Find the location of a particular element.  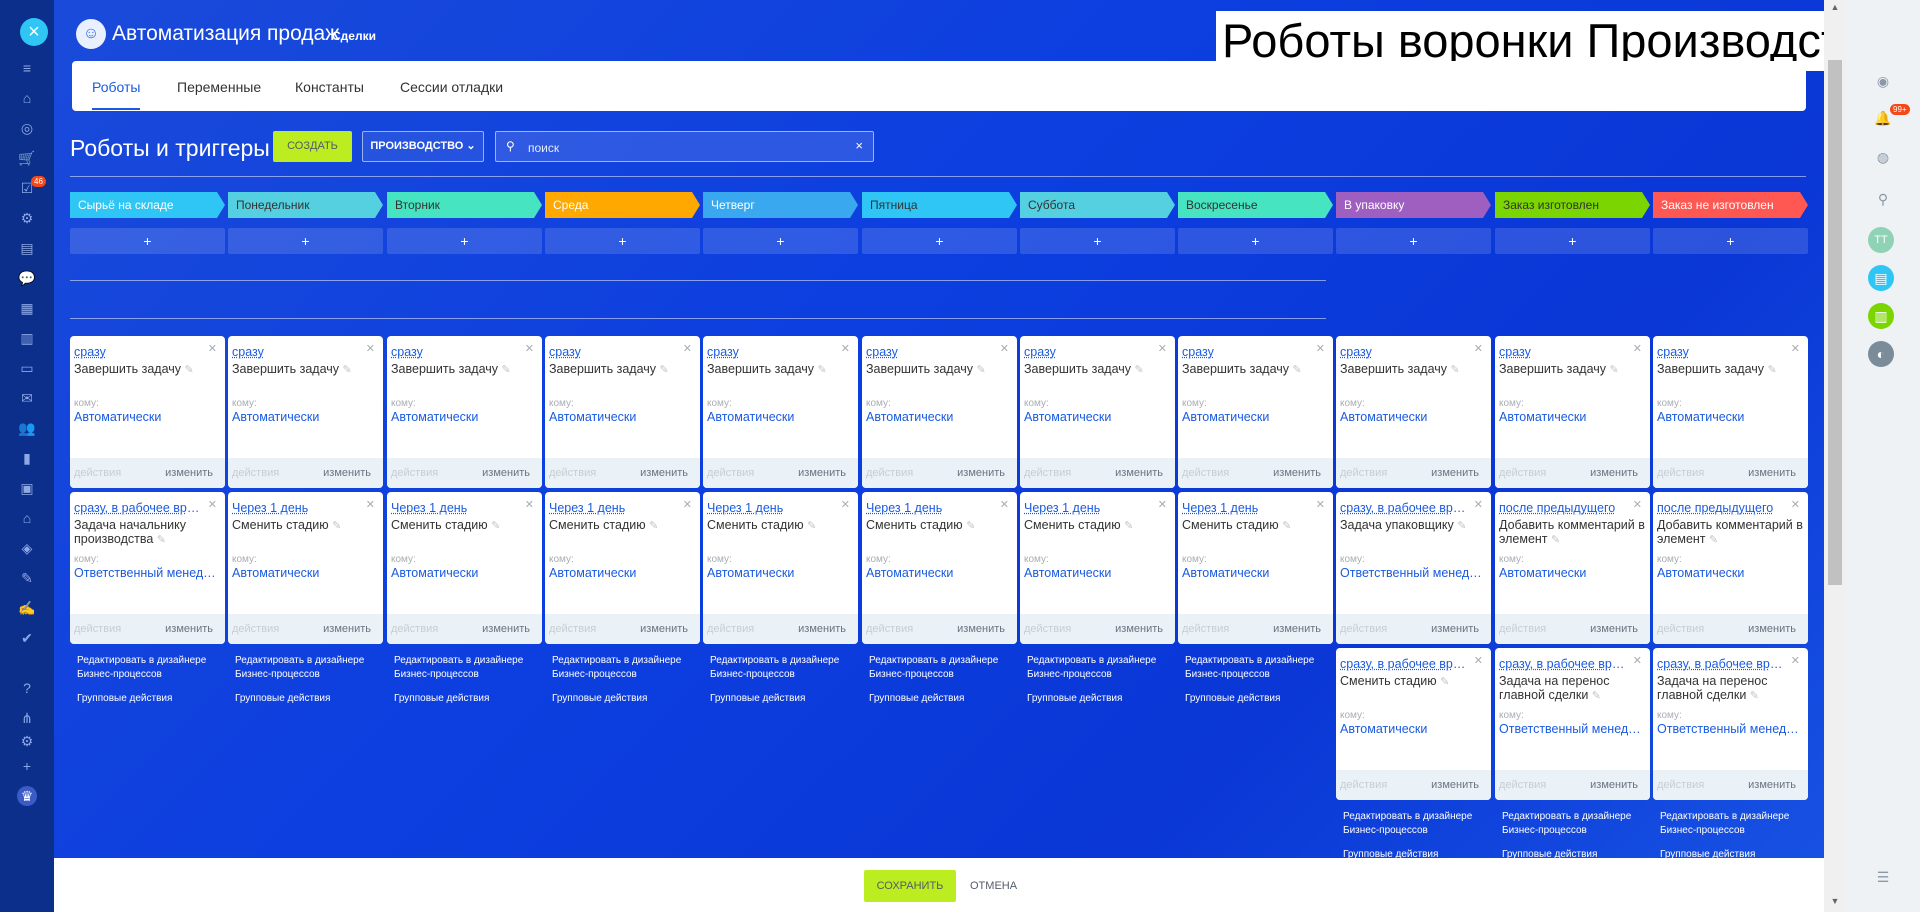

save-button: СОХРАНИТЬ is located at coordinates (910, 886).